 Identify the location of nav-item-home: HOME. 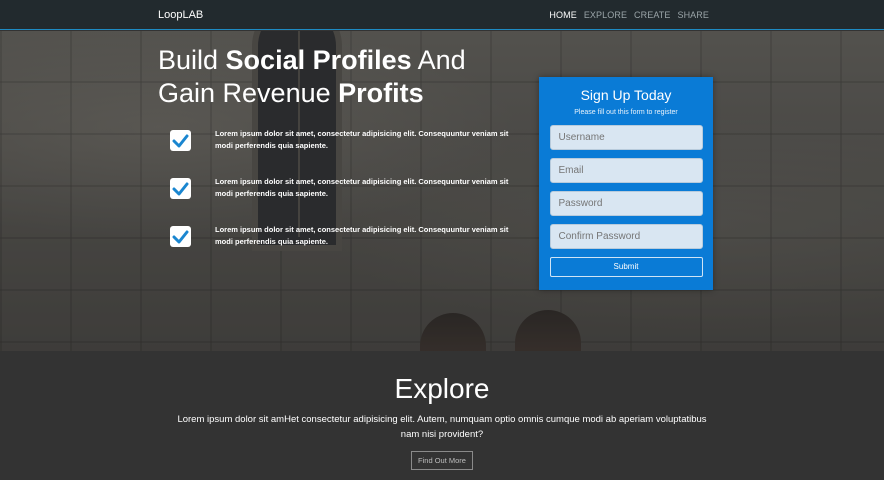
(562, 15).